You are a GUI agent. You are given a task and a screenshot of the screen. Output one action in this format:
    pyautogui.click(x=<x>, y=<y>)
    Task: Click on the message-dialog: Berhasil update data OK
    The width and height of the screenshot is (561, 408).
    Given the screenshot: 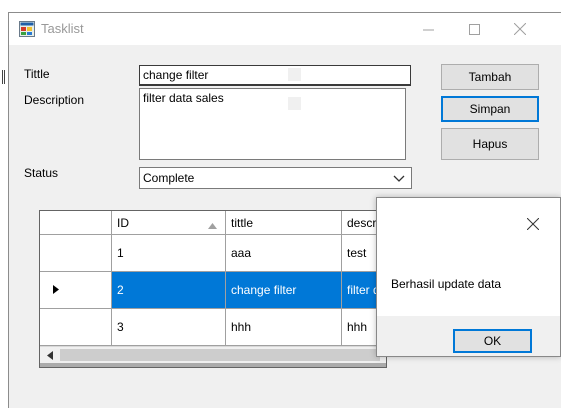 What is the action you would take?
    pyautogui.click(x=468, y=277)
    